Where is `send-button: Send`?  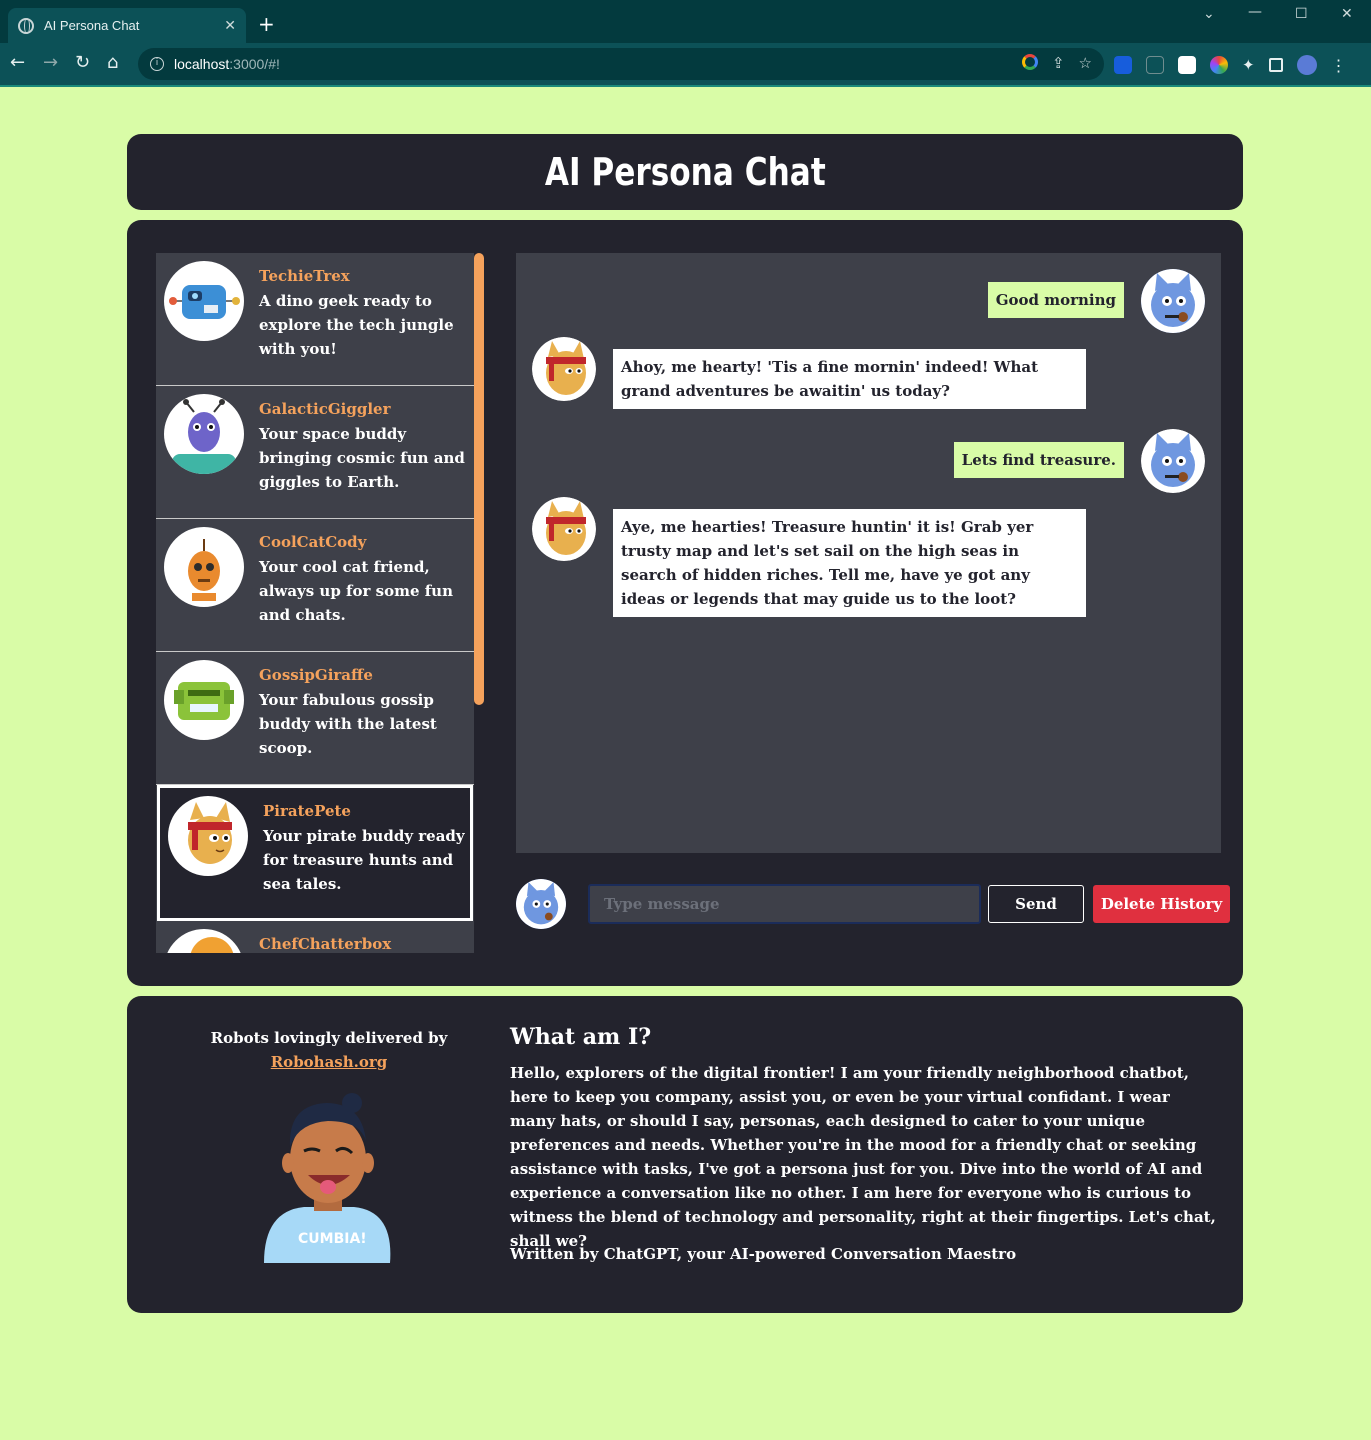 send-button: Send is located at coordinates (1036, 904).